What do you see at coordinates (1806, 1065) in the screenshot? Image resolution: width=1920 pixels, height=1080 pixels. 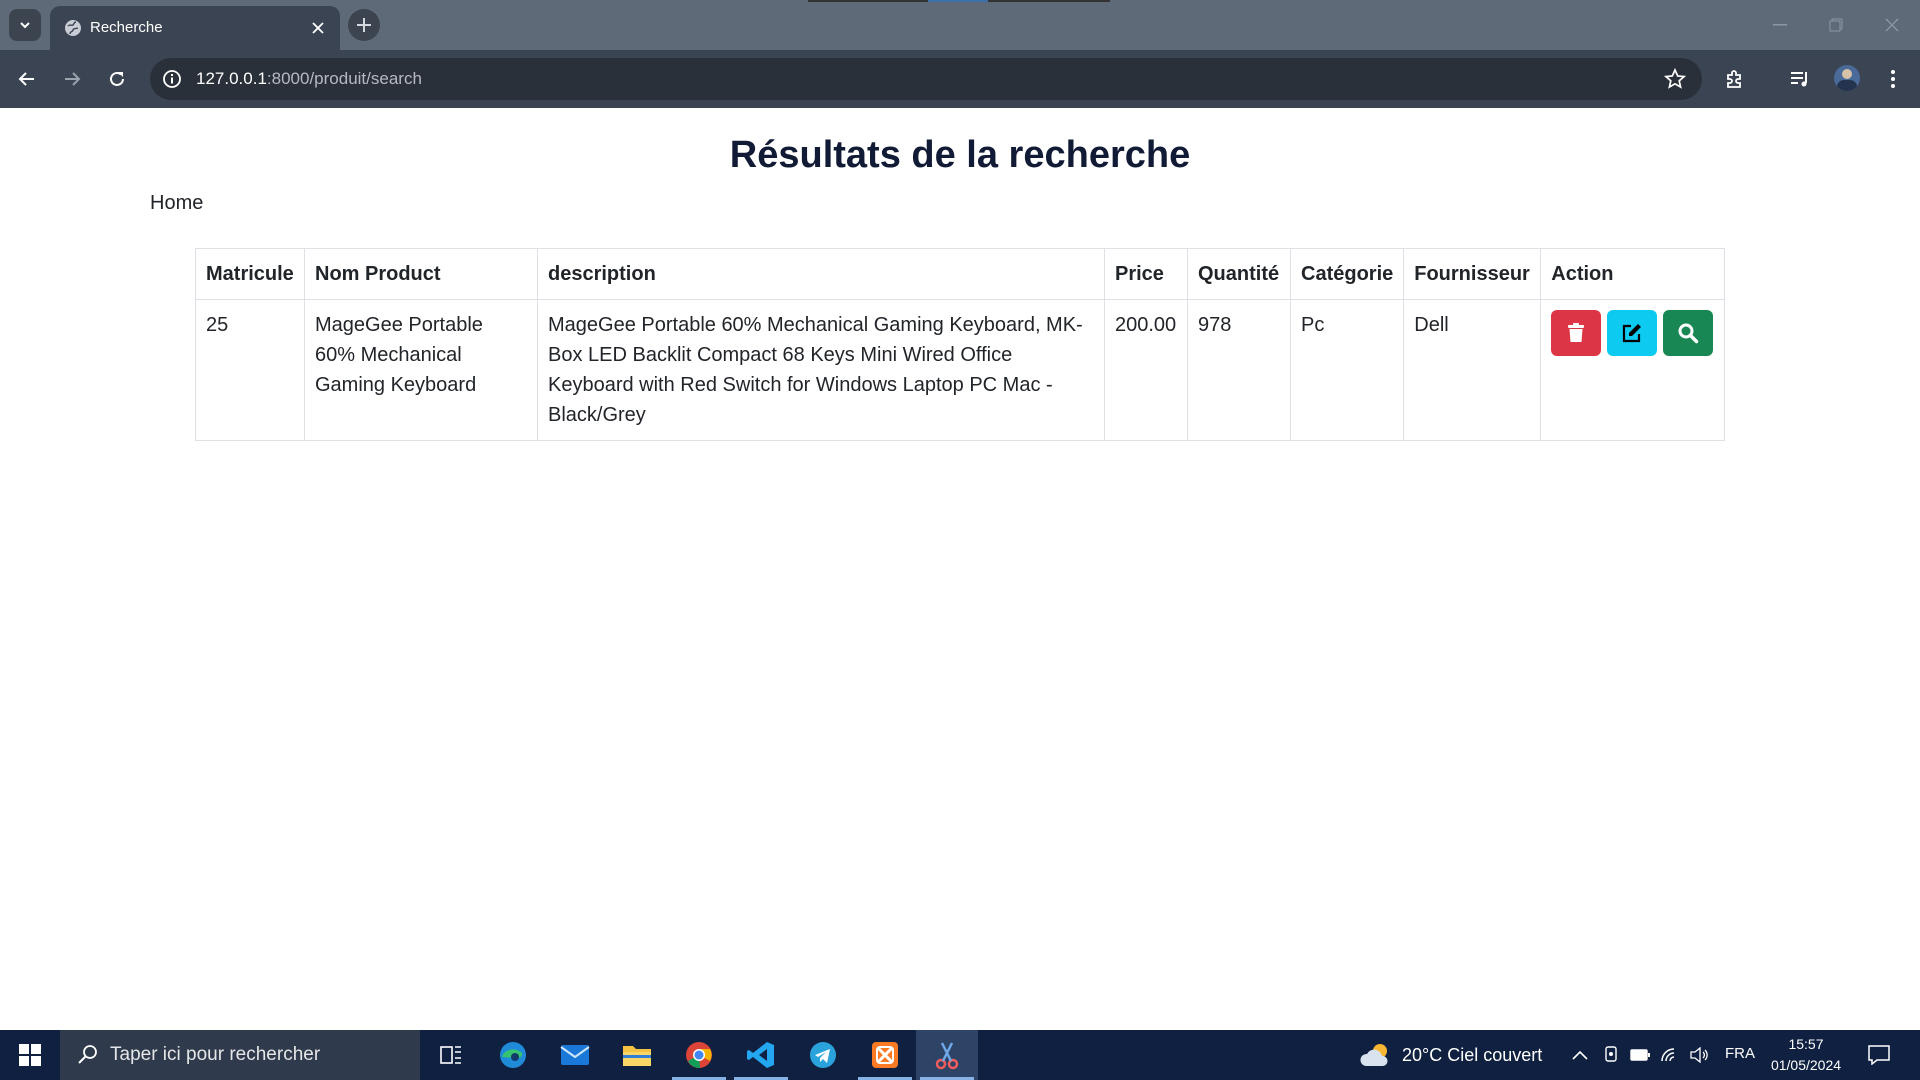 I see `clock-date: 01/05/2024` at bounding box center [1806, 1065].